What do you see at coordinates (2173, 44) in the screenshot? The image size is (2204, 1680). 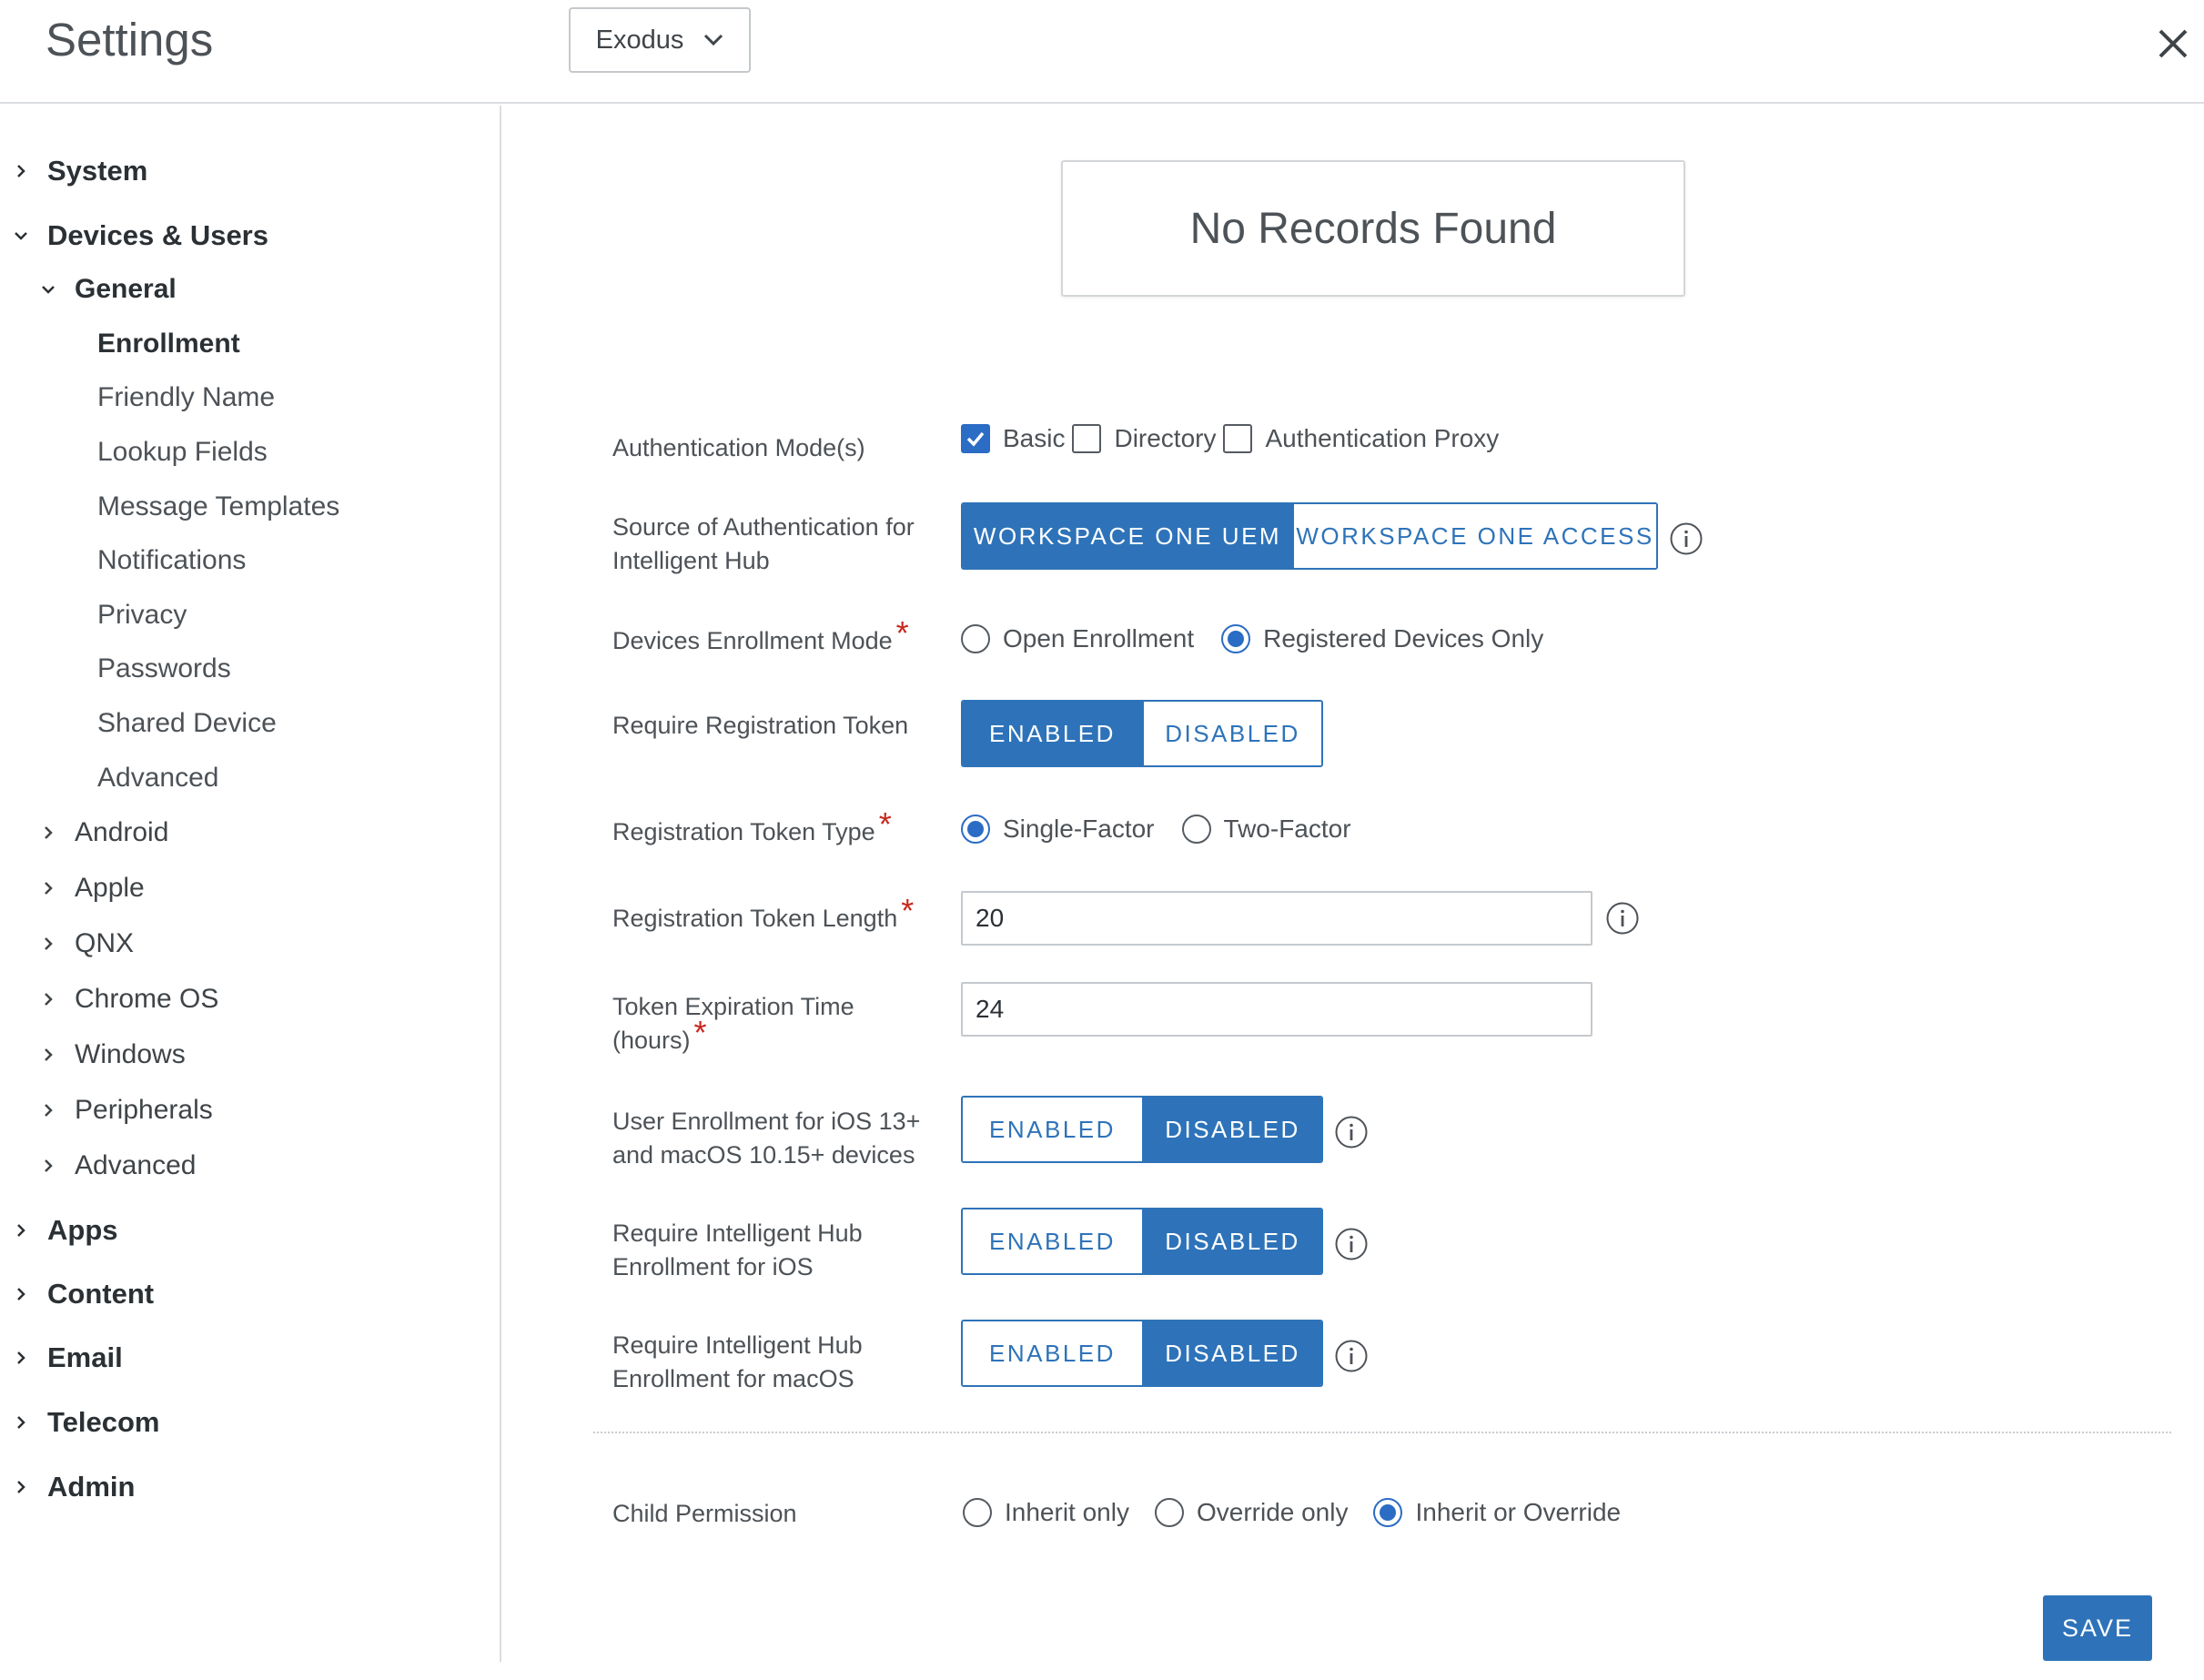 I see `close-icon` at bounding box center [2173, 44].